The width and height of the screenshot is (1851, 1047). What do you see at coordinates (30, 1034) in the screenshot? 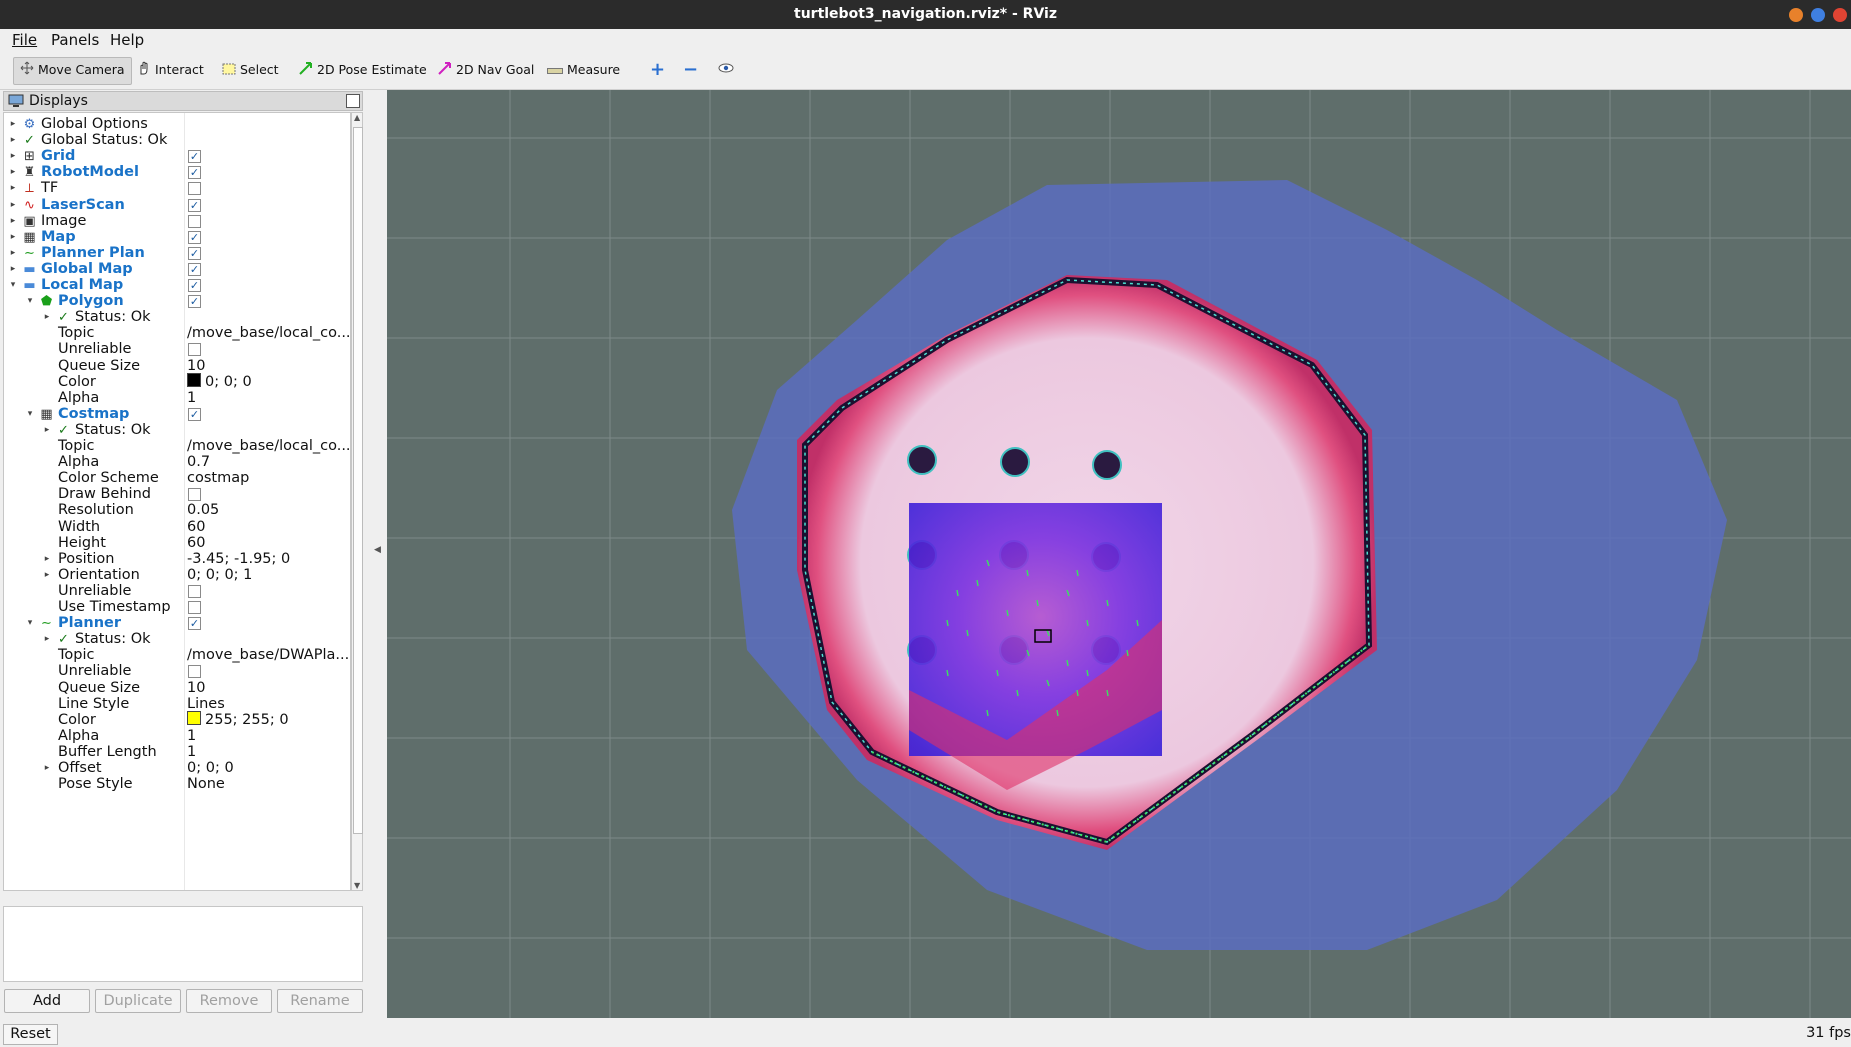
I see `reset-button: Reset` at bounding box center [30, 1034].